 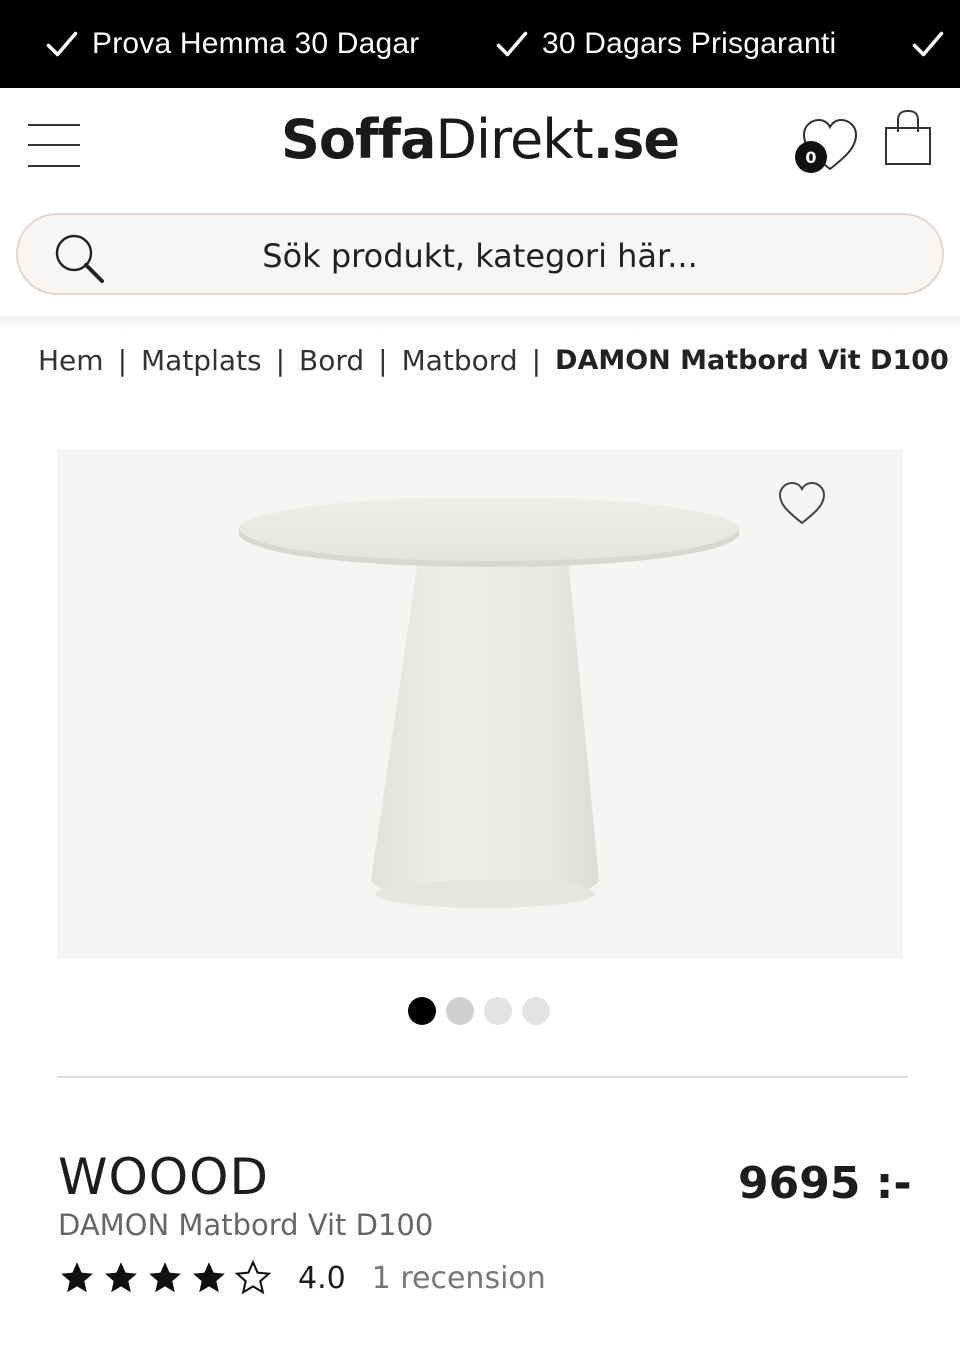 I want to click on shopping-bag-icon, so click(x=908, y=137).